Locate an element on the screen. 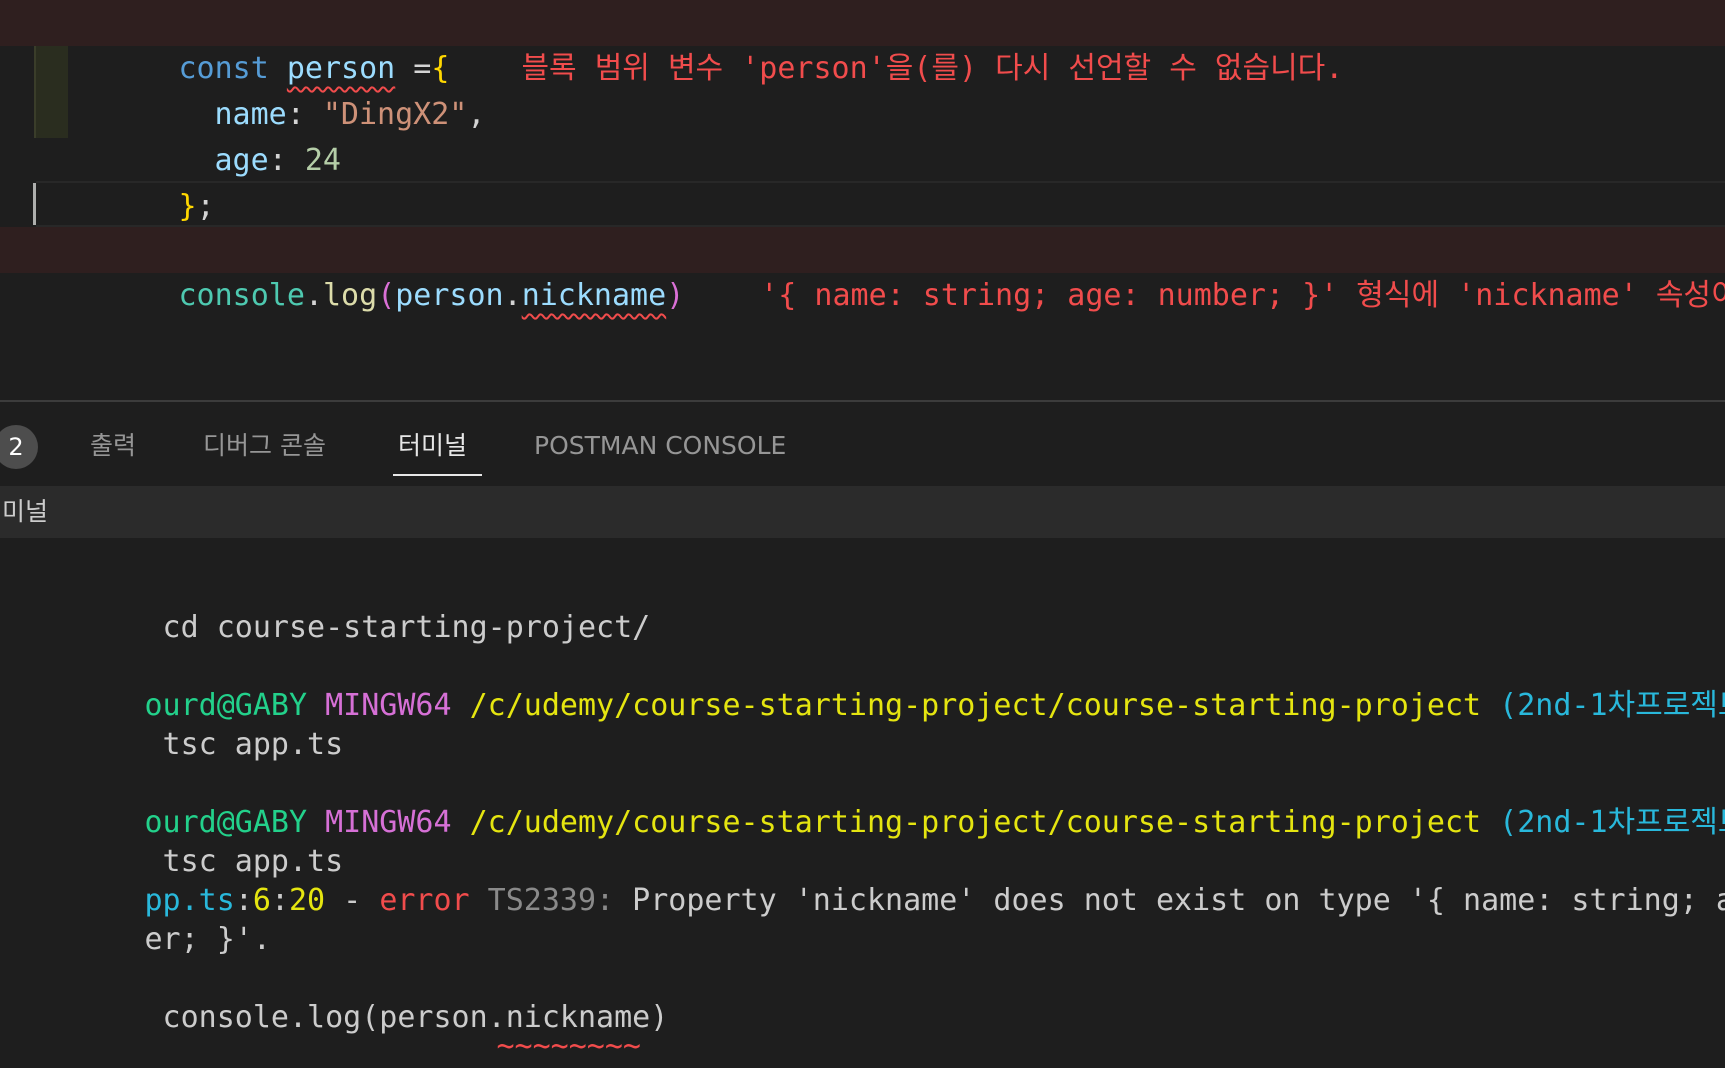  active-tab-indicator is located at coordinates (437, 475).